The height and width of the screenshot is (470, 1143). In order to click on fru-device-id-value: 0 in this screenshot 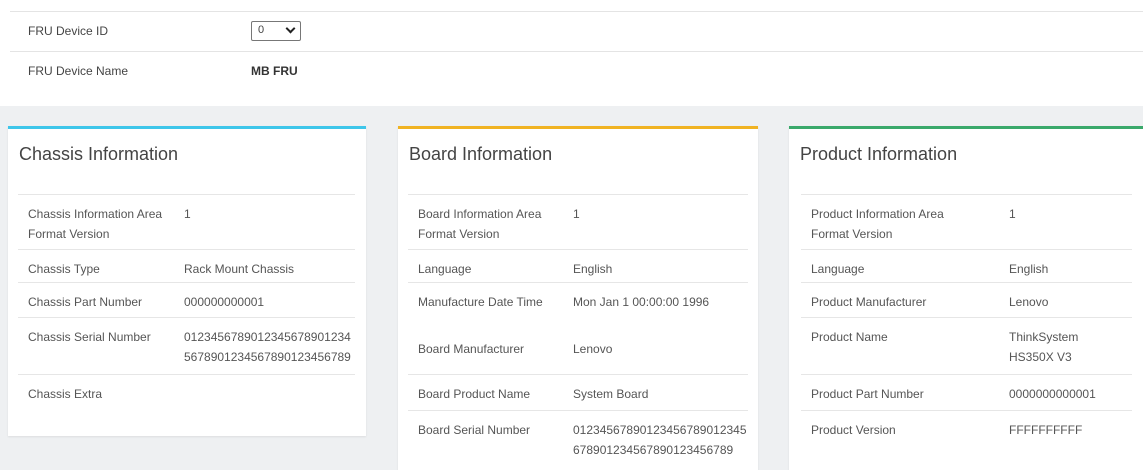, I will do `click(261, 30)`.